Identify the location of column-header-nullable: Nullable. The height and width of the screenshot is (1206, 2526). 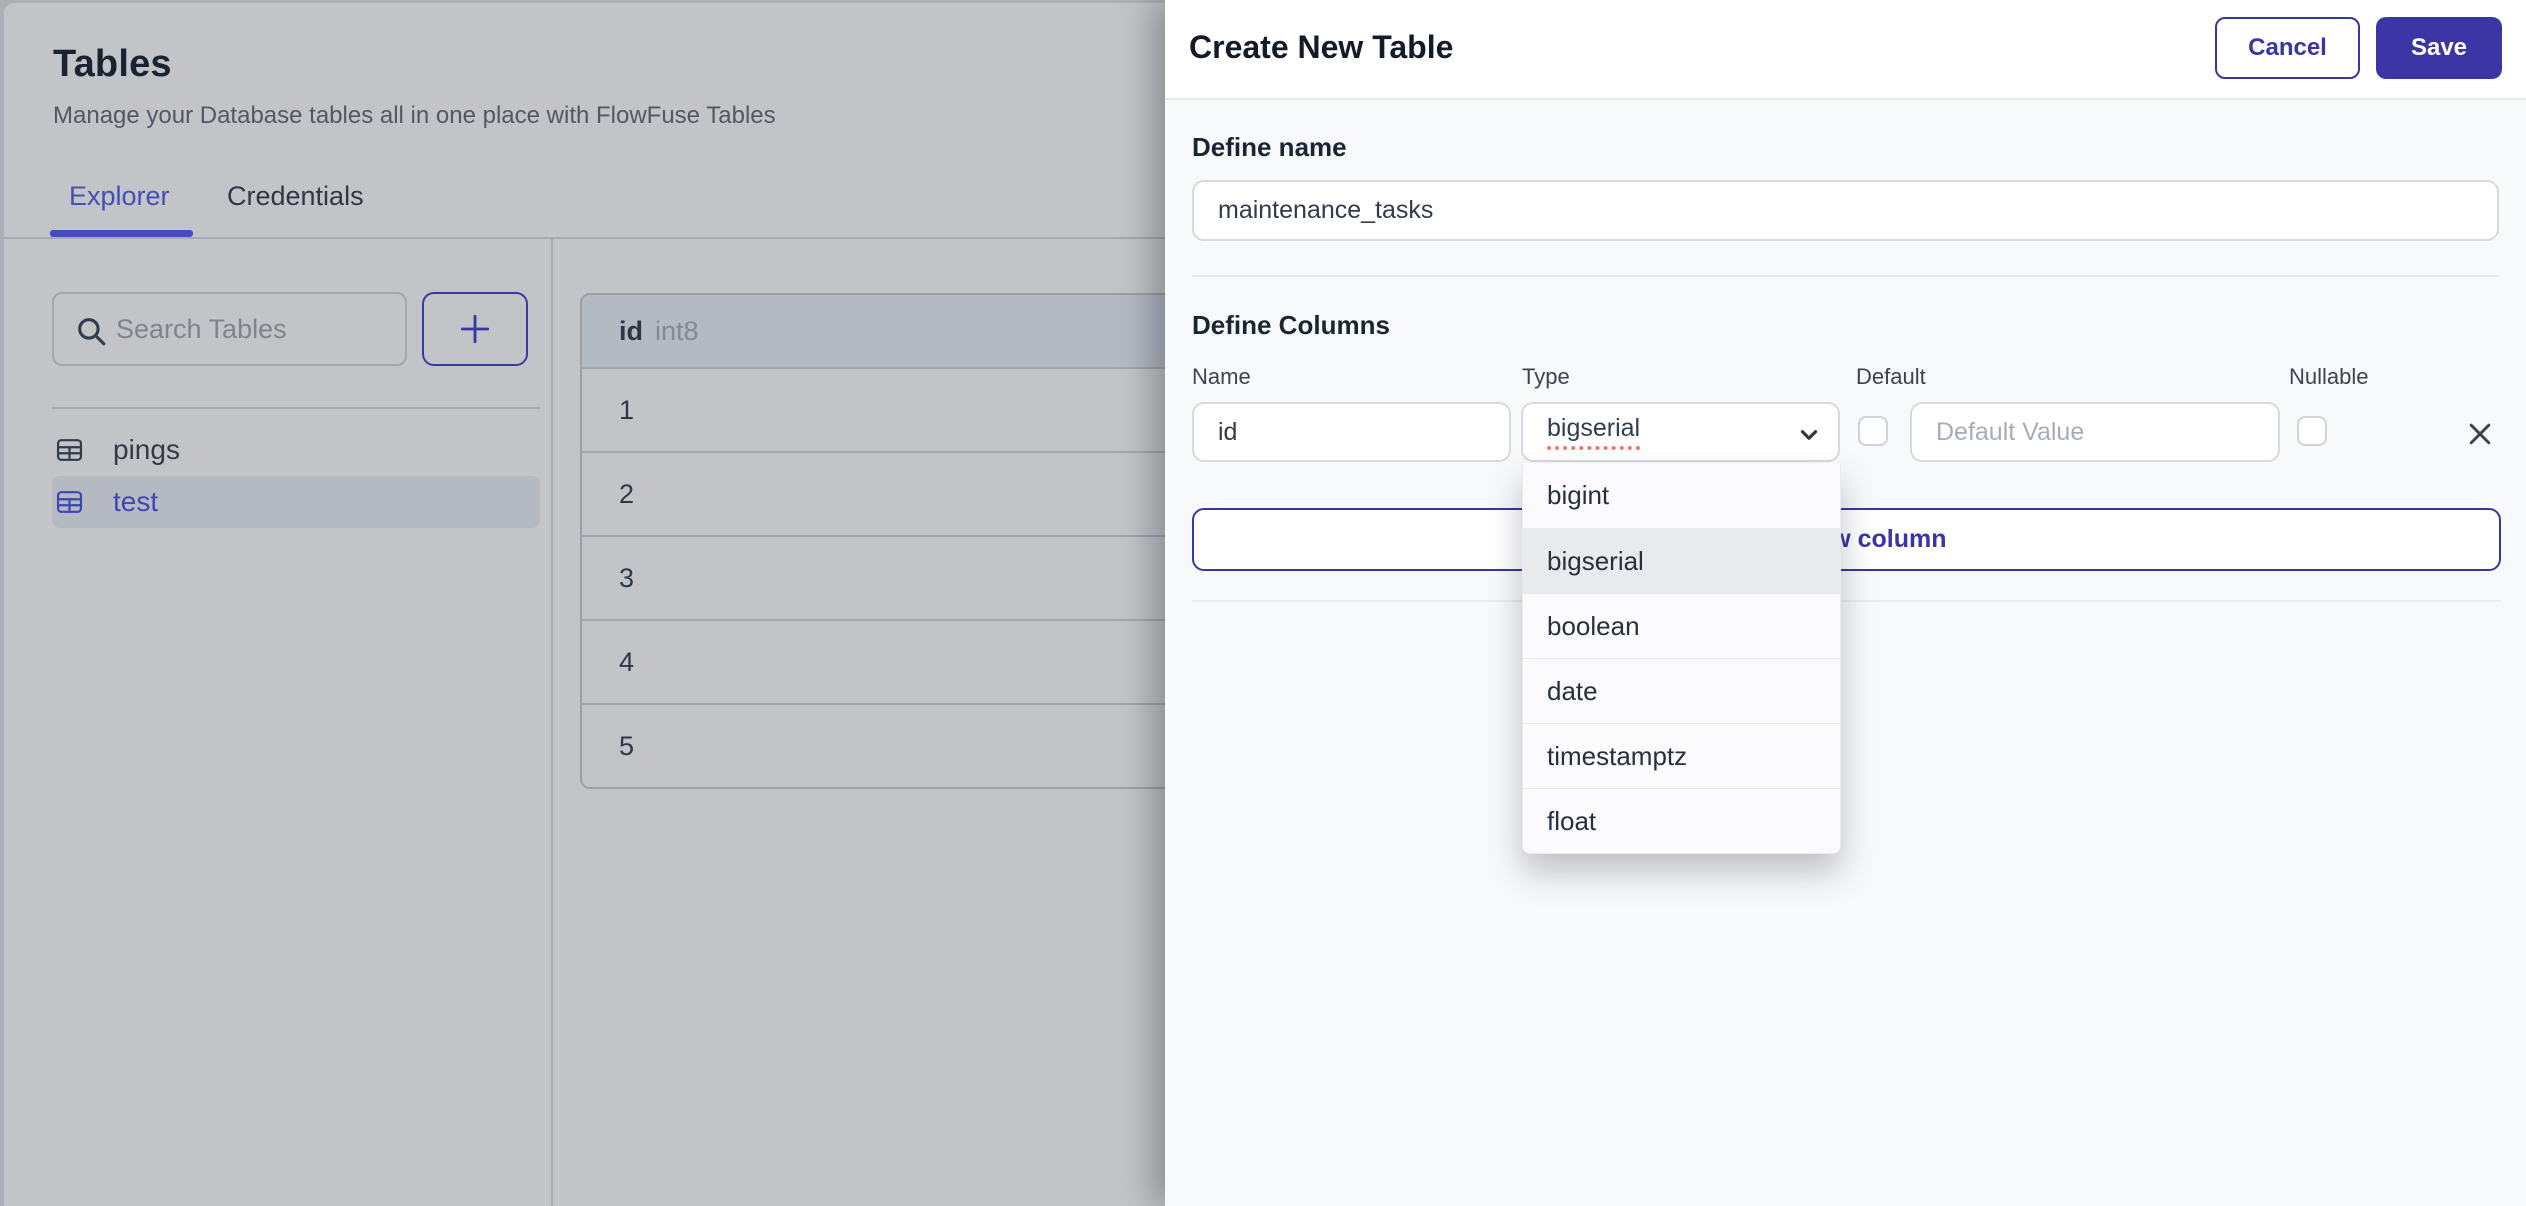
(2329, 376).